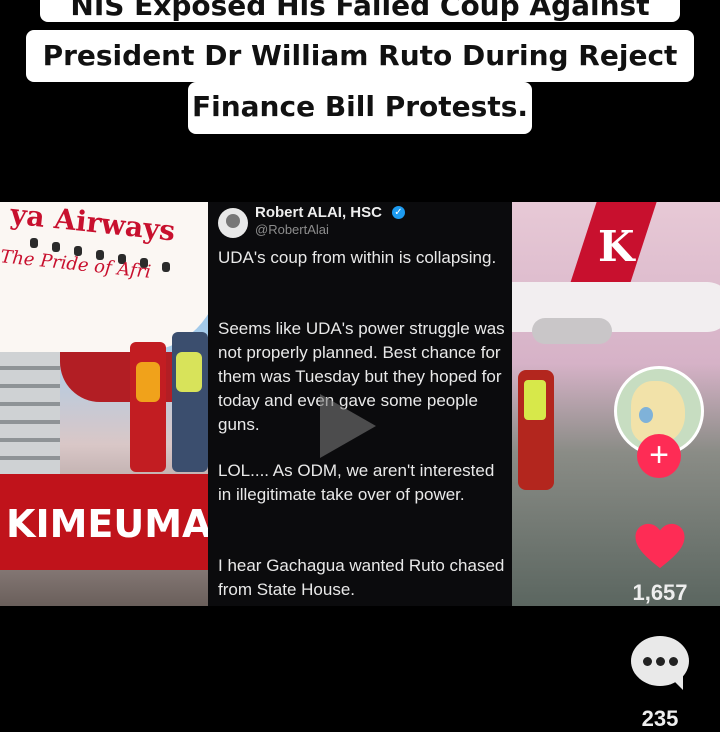 The width and height of the screenshot is (720, 732). I want to click on verified-badge-icon: ✓, so click(398, 212).